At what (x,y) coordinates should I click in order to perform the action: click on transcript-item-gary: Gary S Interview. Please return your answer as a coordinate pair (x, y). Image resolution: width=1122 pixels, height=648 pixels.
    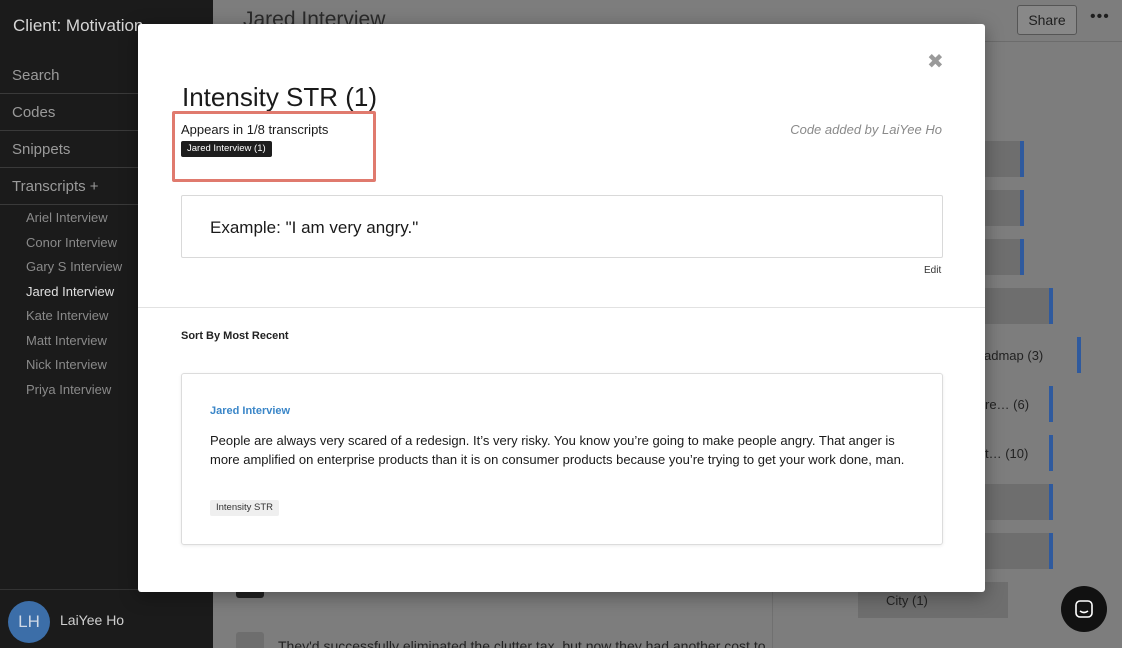
    Looking at the image, I should click on (74, 271).